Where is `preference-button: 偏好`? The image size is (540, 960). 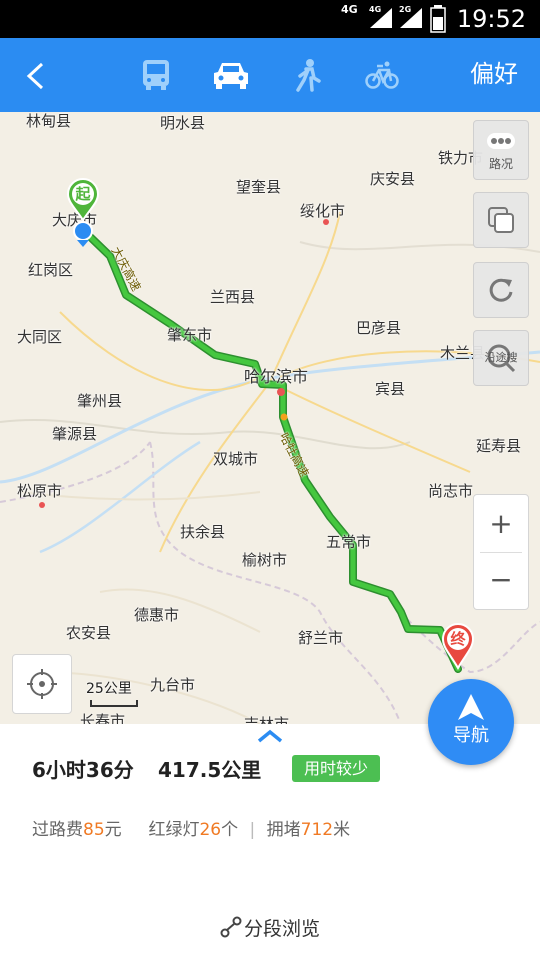
preference-button: 偏好 is located at coordinates (494, 74).